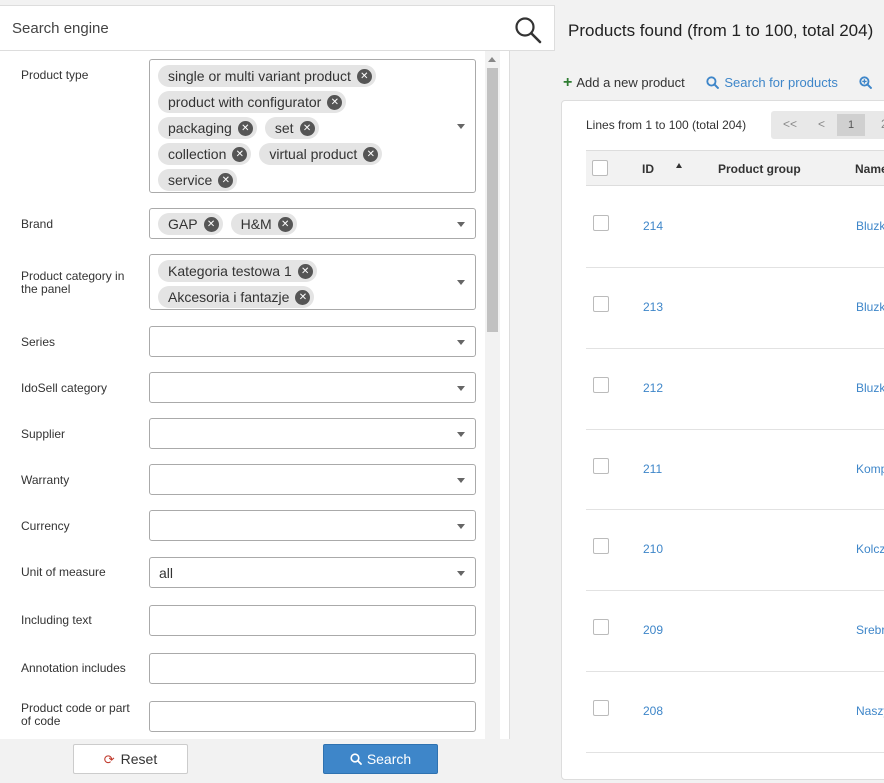  I want to click on annotation-input, so click(312, 668).